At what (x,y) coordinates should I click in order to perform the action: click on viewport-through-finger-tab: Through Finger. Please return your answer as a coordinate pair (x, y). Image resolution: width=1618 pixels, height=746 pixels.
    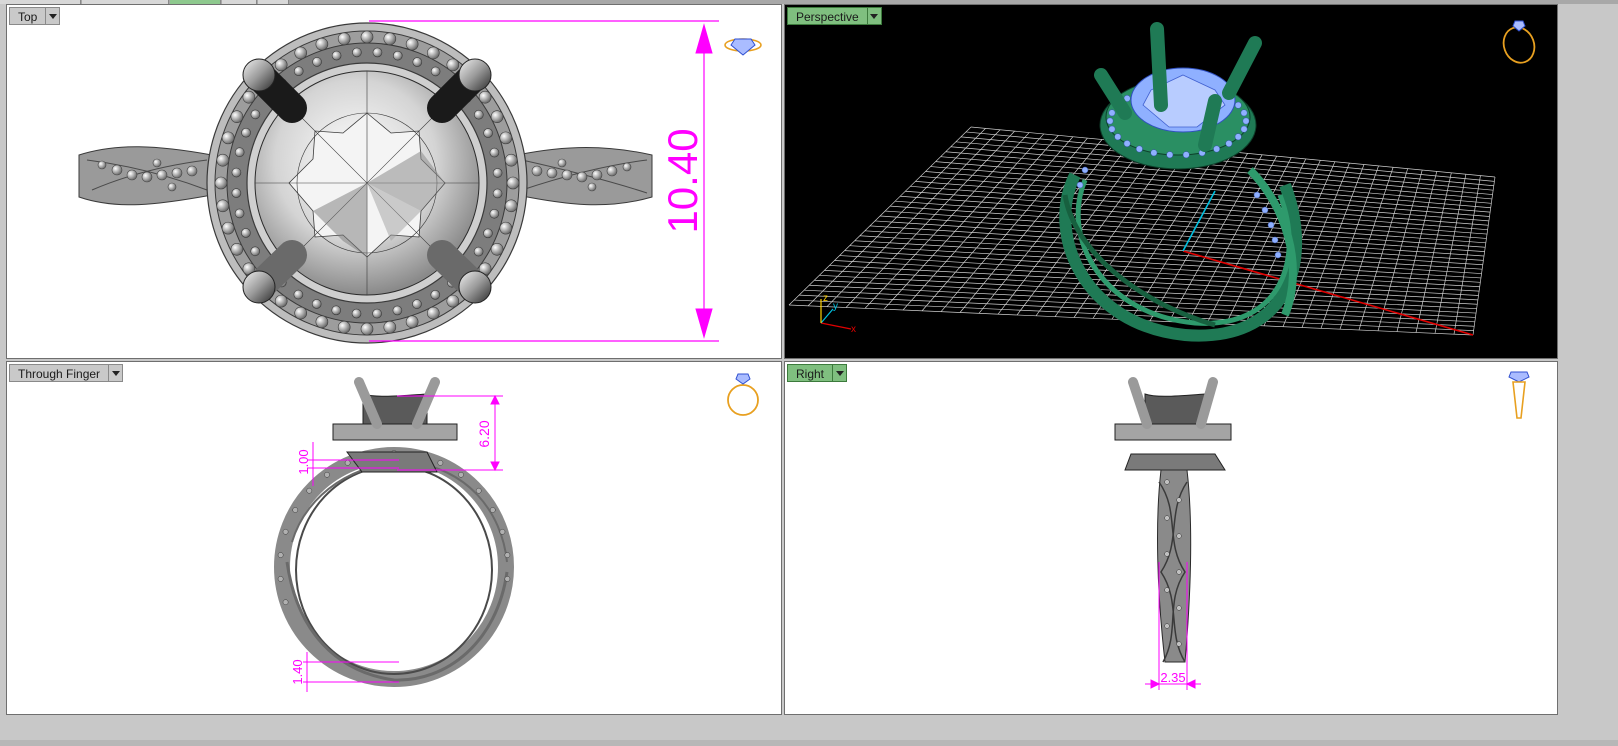
    Looking at the image, I should click on (66, 373).